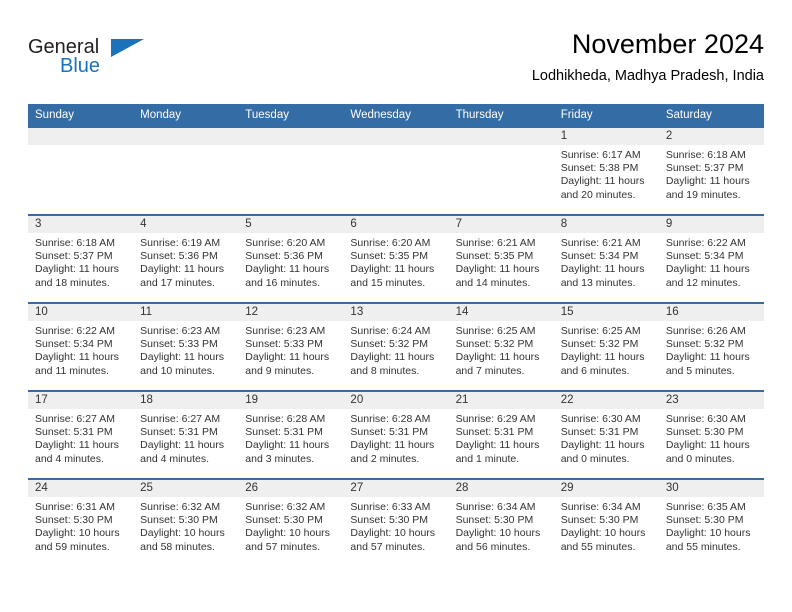  I want to click on daylight-text-line2: and 57 minutes., so click(388, 546).